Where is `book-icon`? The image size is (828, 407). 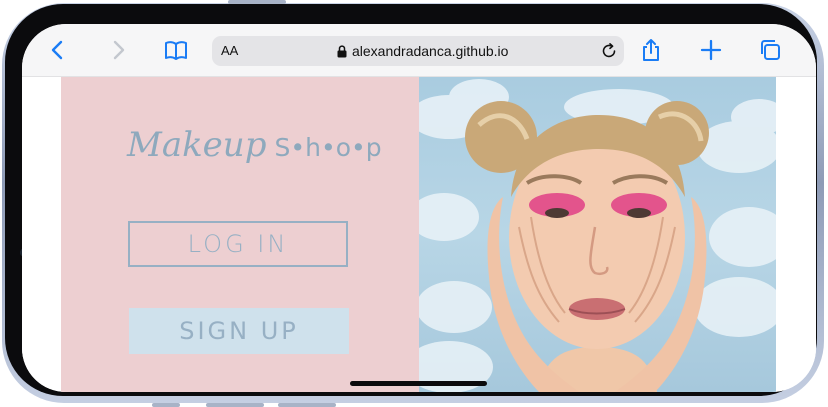
book-icon is located at coordinates (176, 50).